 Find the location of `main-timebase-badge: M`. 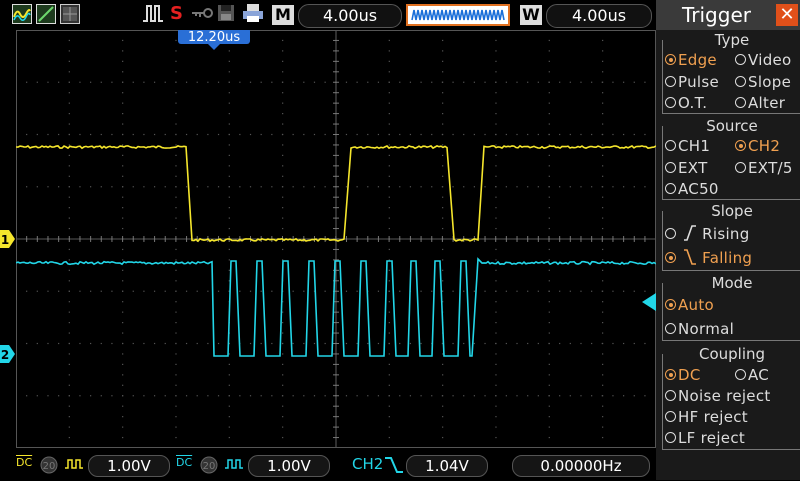

main-timebase-badge: M is located at coordinates (283, 15).